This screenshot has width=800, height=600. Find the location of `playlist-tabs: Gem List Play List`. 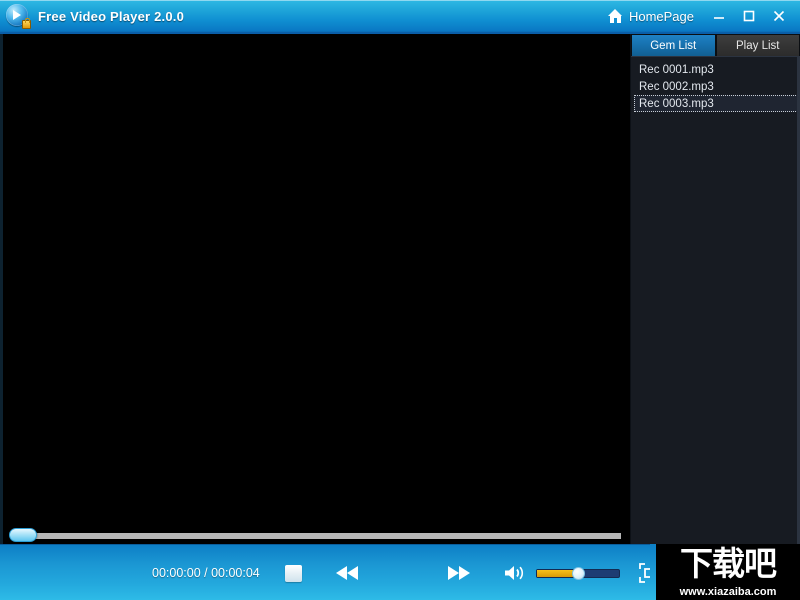

playlist-tabs: Gem List Play List is located at coordinates (715, 45).